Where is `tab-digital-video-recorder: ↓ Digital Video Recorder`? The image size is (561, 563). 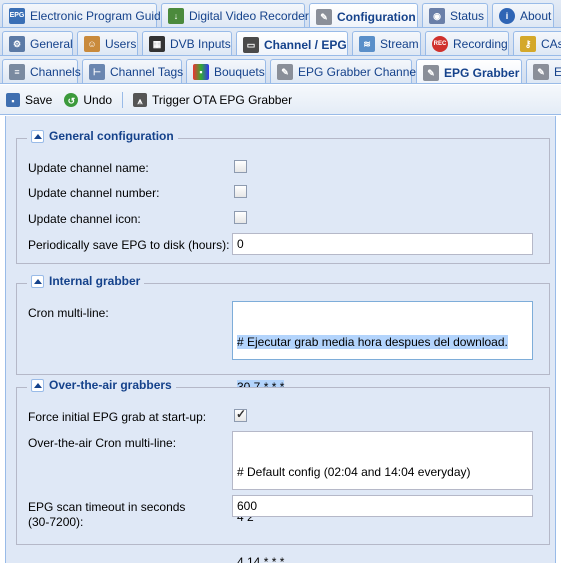
tab-digital-video-recorder: ↓ Digital Video Recorder is located at coordinates (235, 15).